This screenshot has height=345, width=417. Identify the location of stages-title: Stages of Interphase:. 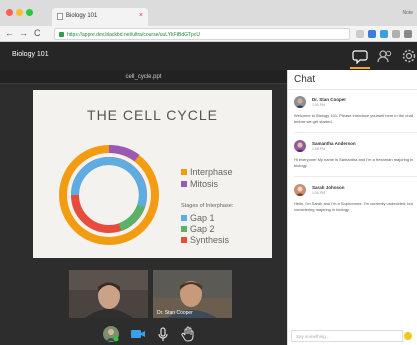
(207, 206).